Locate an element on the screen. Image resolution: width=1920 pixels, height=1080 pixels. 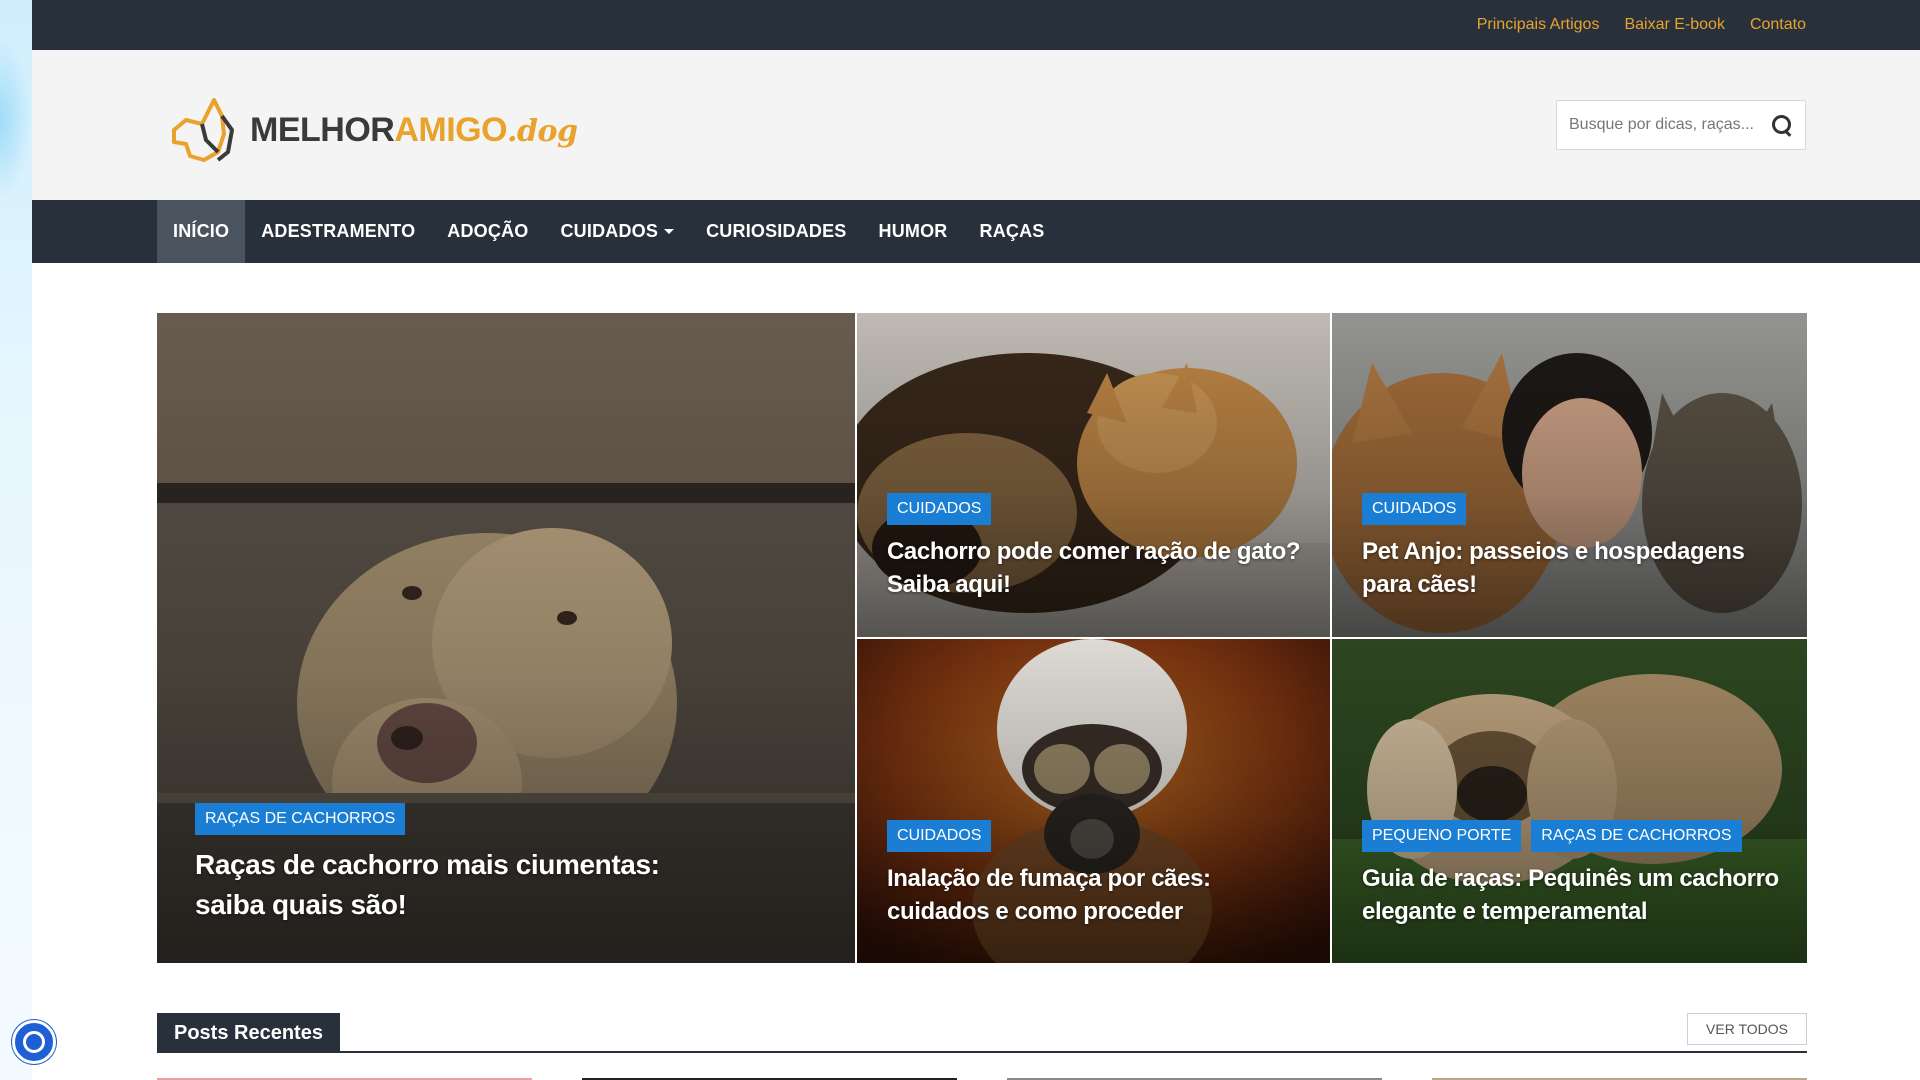
search-box is located at coordinates (1681, 125).